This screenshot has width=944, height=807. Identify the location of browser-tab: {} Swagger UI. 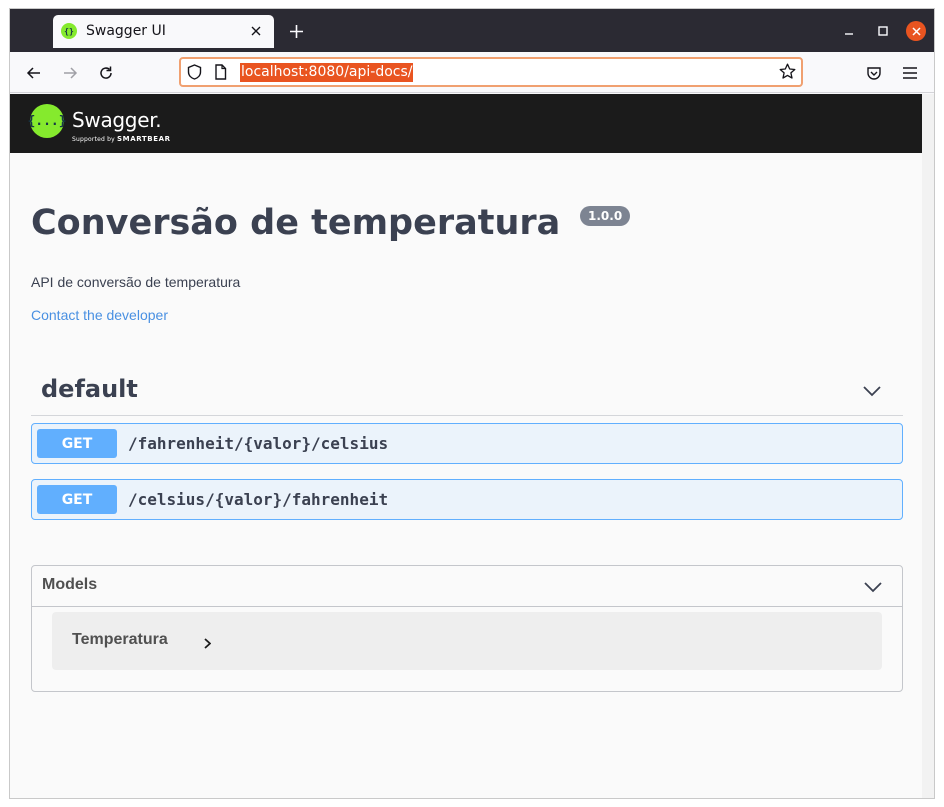
(163, 31).